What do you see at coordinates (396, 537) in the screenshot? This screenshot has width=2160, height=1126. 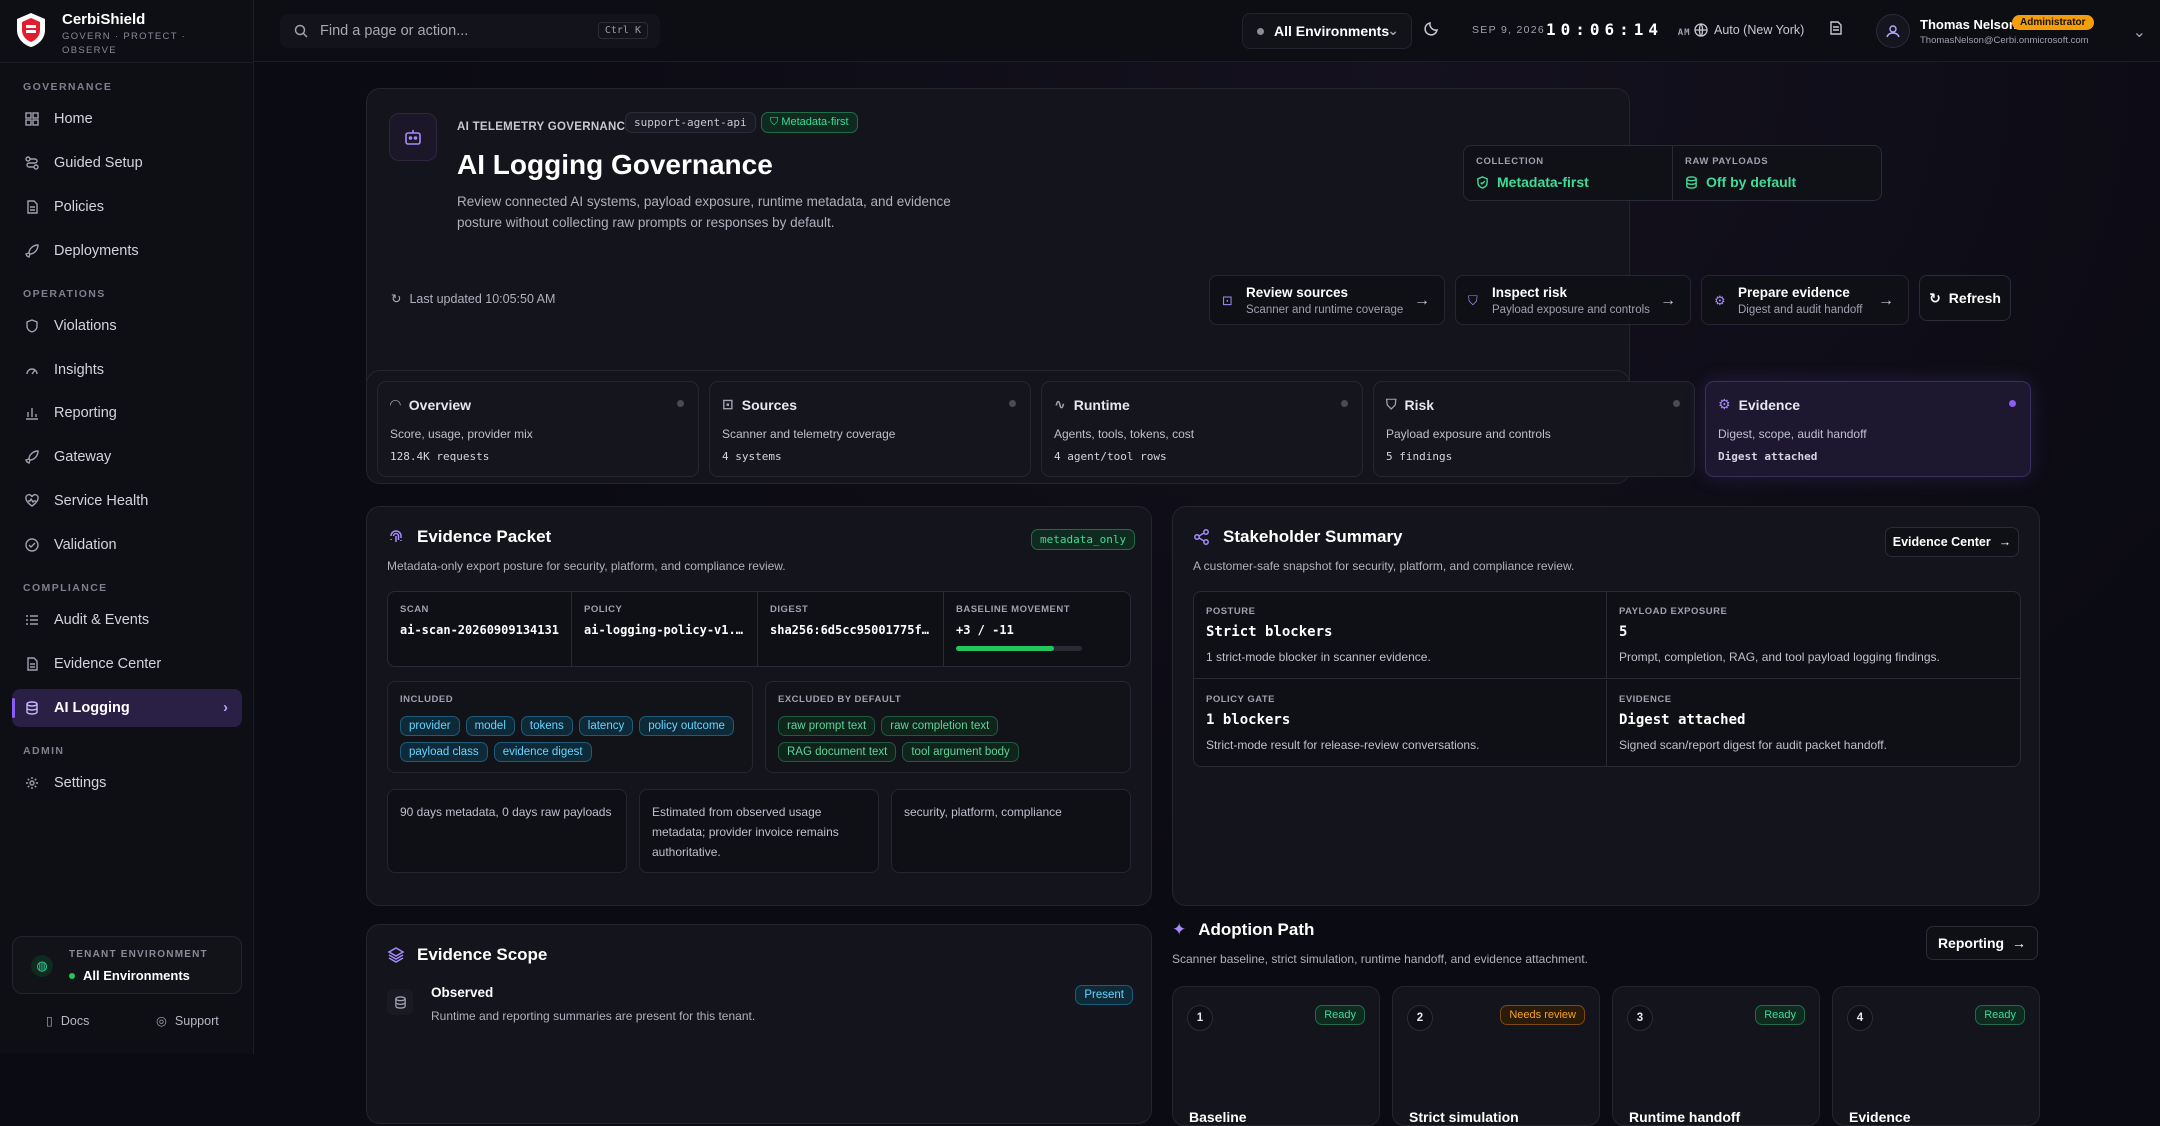 I see `fingerprint-icon` at bounding box center [396, 537].